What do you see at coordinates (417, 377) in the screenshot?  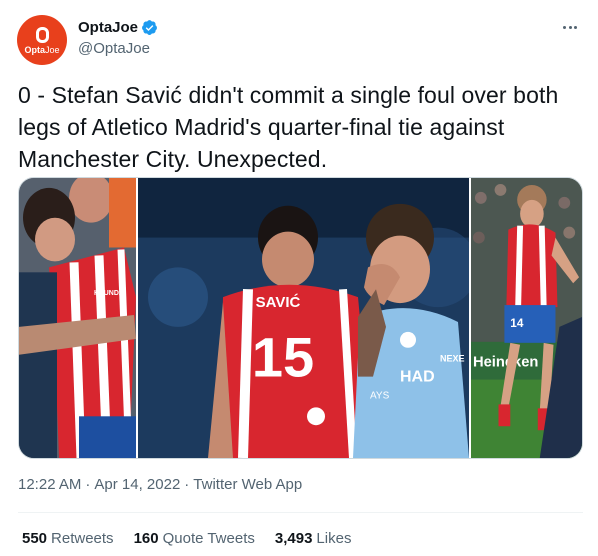 I see `sponsor-text-1: HAD` at bounding box center [417, 377].